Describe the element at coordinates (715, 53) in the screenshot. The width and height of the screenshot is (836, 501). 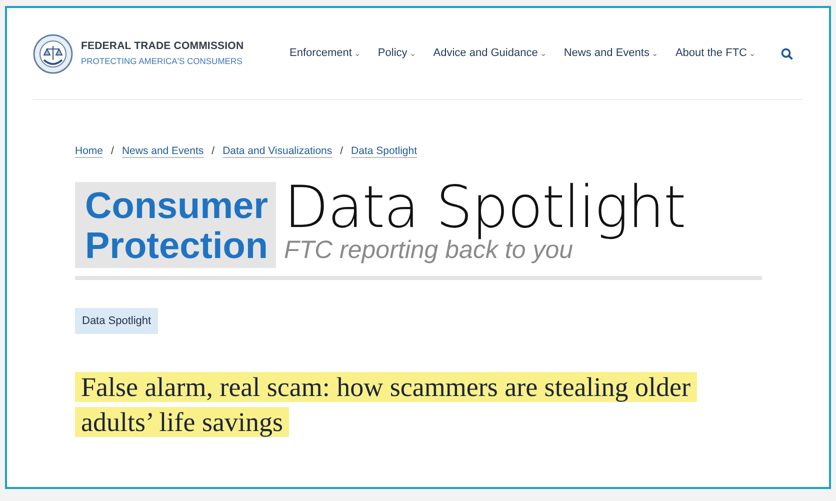
I see `nav-menu-item: About the FTC ⌄` at that location.